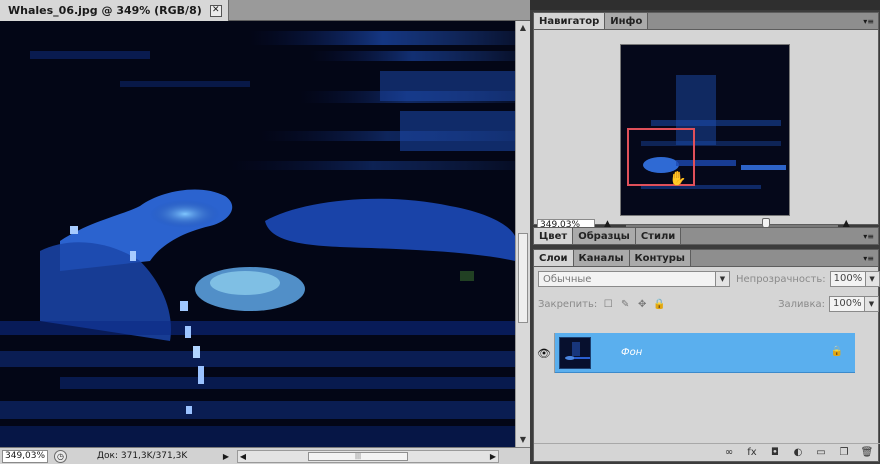 Image resolution: width=880 pixels, height=464 pixels. I want to click on delete-layer-icon: 🗑, so click(867, 452).